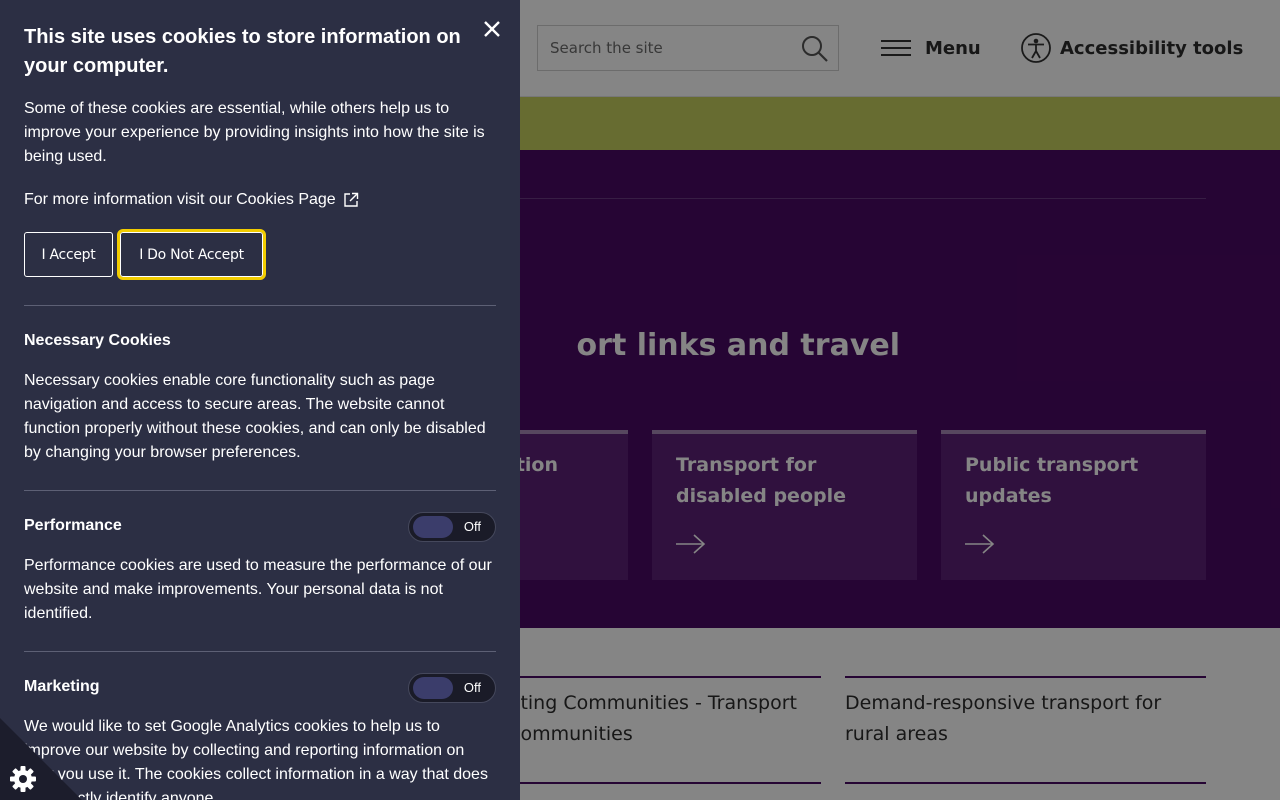 This screenshot has width=1280, height=800. What do you see at coordinates (191, 254) in the screenshot?
I see `decline-button: I Do Not Accept` at bounding box center [191, 254].